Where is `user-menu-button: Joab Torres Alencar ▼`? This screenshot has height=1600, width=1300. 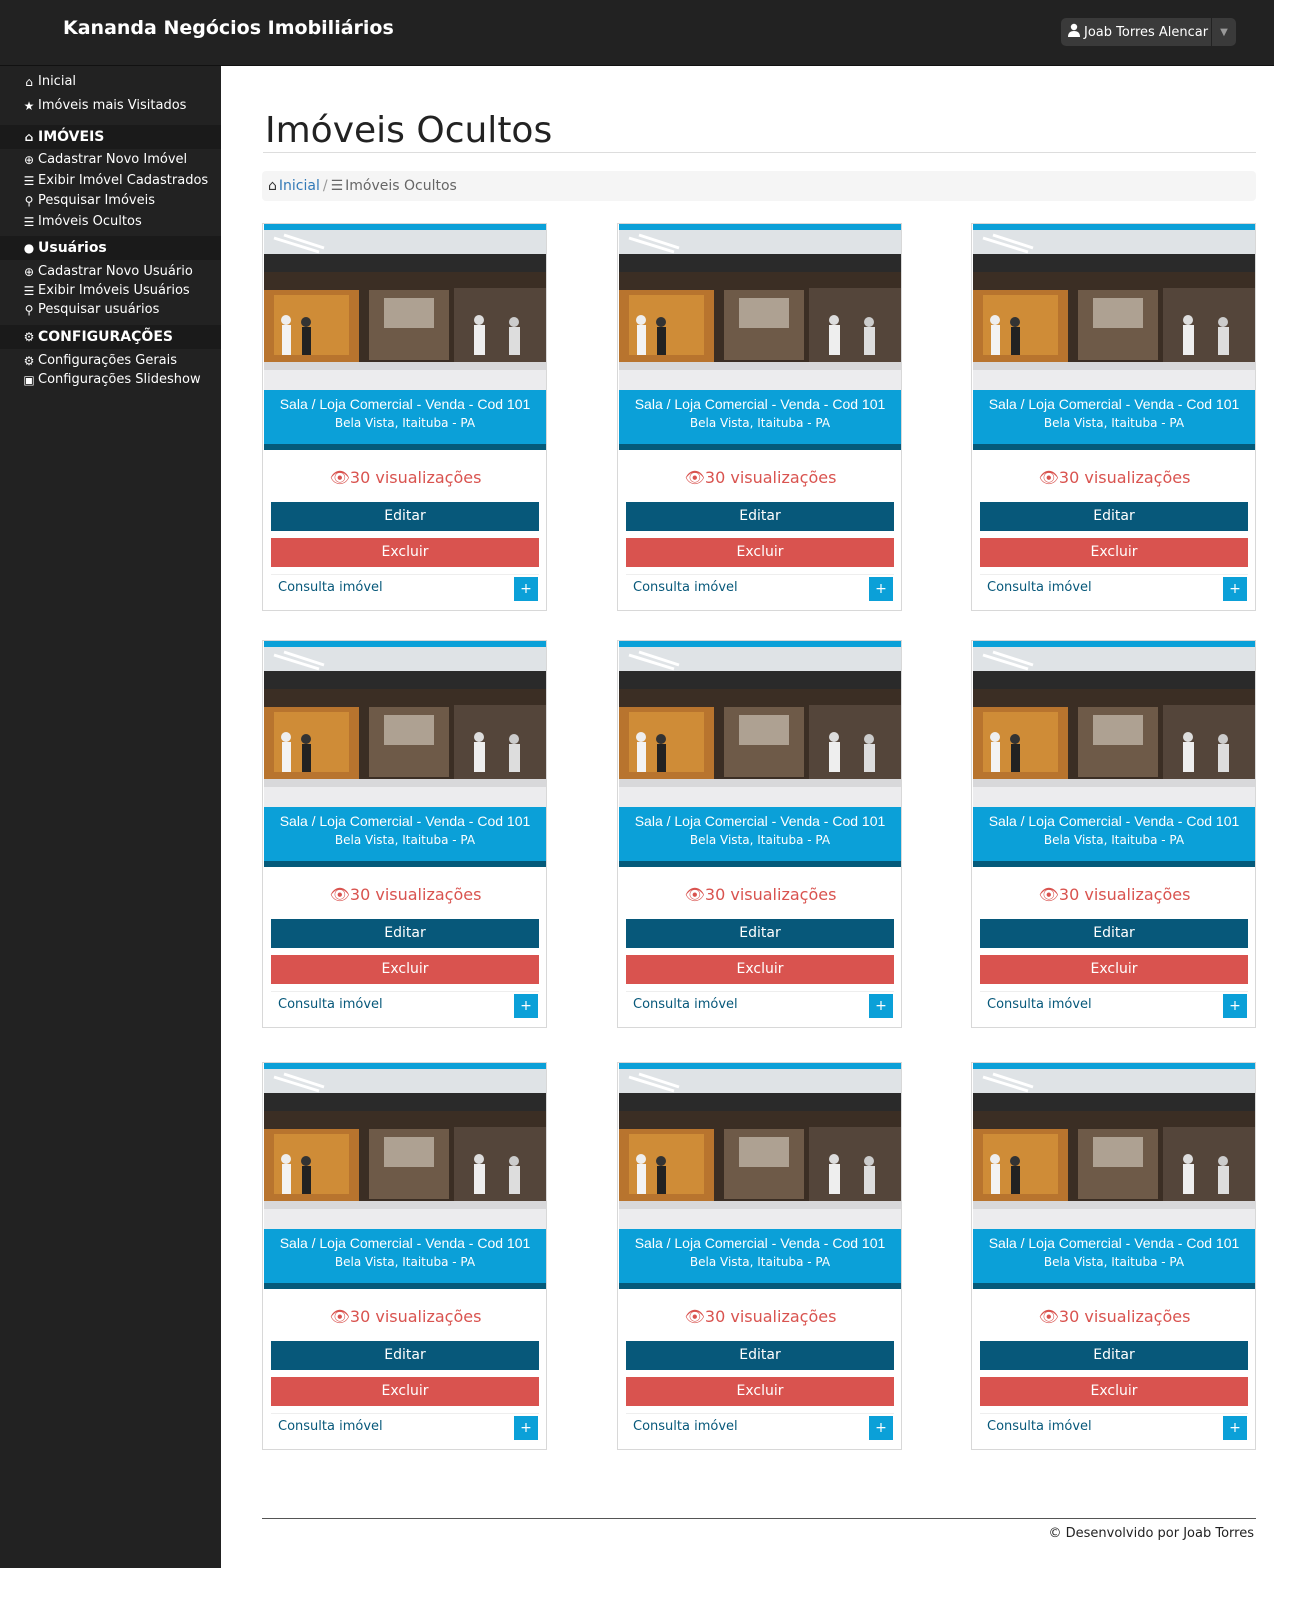
user-menu-button: Joab Torres Alencar ▼ is located at coordinates (1148, 32).